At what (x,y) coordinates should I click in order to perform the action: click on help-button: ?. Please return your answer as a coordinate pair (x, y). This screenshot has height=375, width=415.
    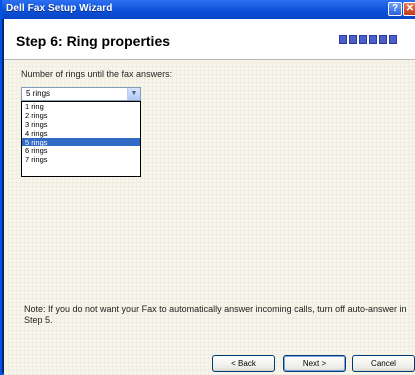
    Looking at the image, I should click on (395, 9).